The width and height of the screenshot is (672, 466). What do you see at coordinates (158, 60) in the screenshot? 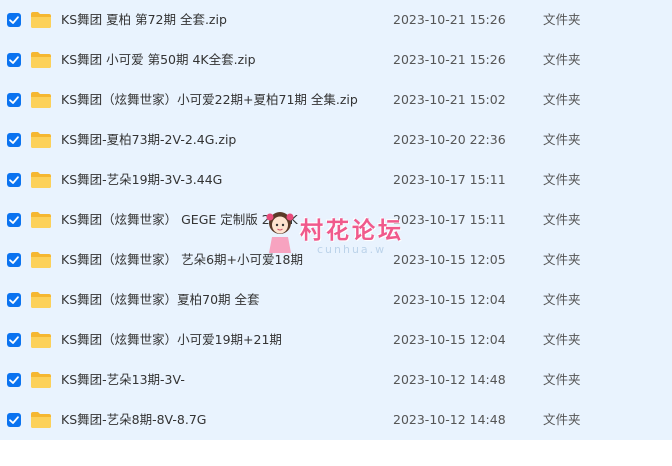
I see `file-name: KS舞团 小可爱 第50期 4K全套.zip` at bounding box center [158, 60].